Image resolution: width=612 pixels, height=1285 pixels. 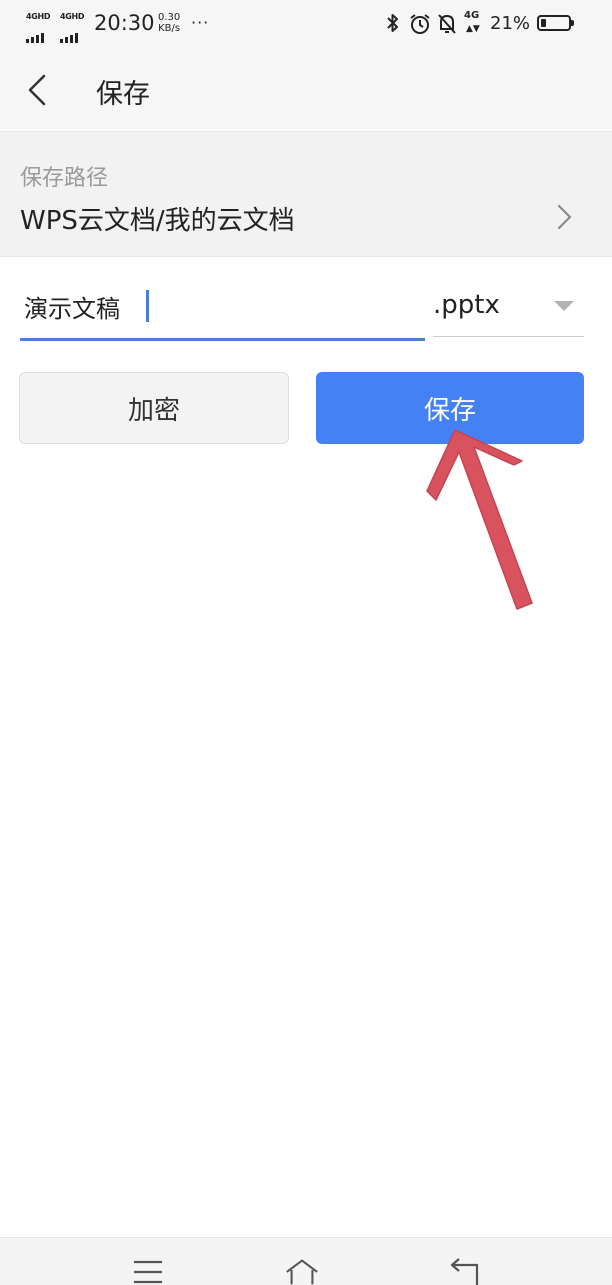 I want to click on app-header: 保存, so click(x=306, y=90).